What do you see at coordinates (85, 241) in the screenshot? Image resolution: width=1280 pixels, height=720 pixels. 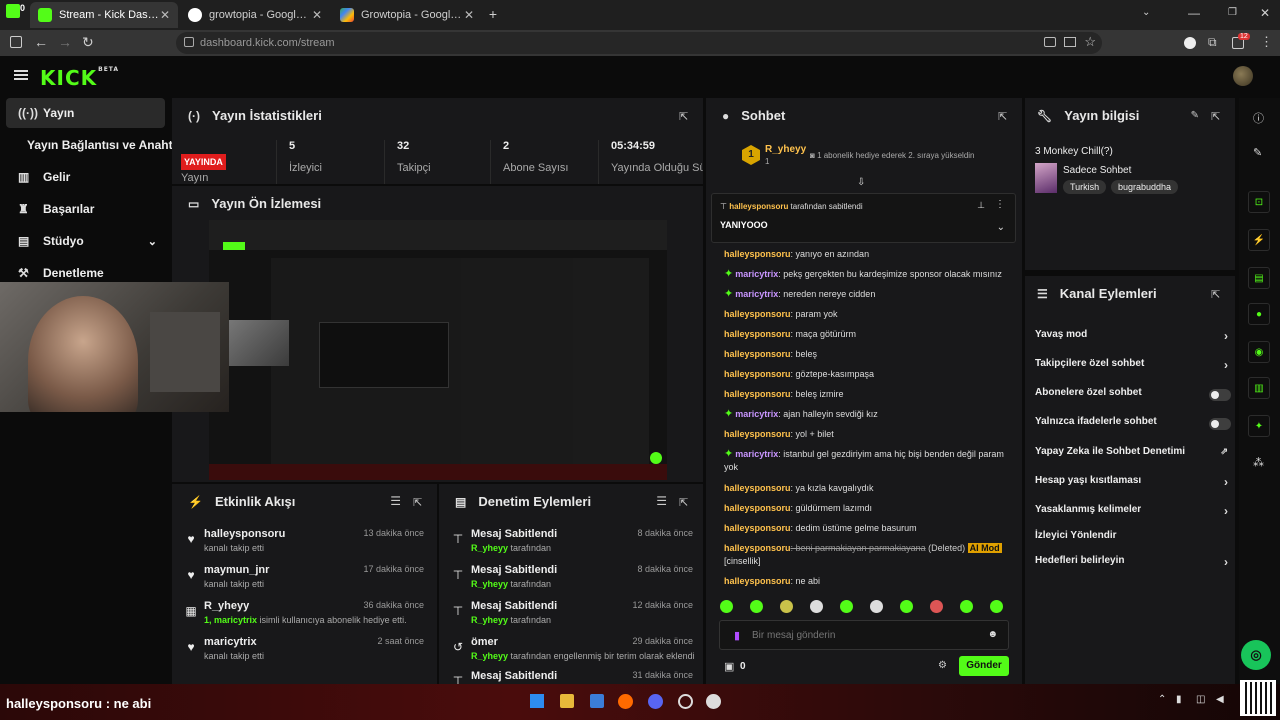 I see `nav-item-studyo: ▤ Stüdyo ⌄` at bounding box center [85, 241].